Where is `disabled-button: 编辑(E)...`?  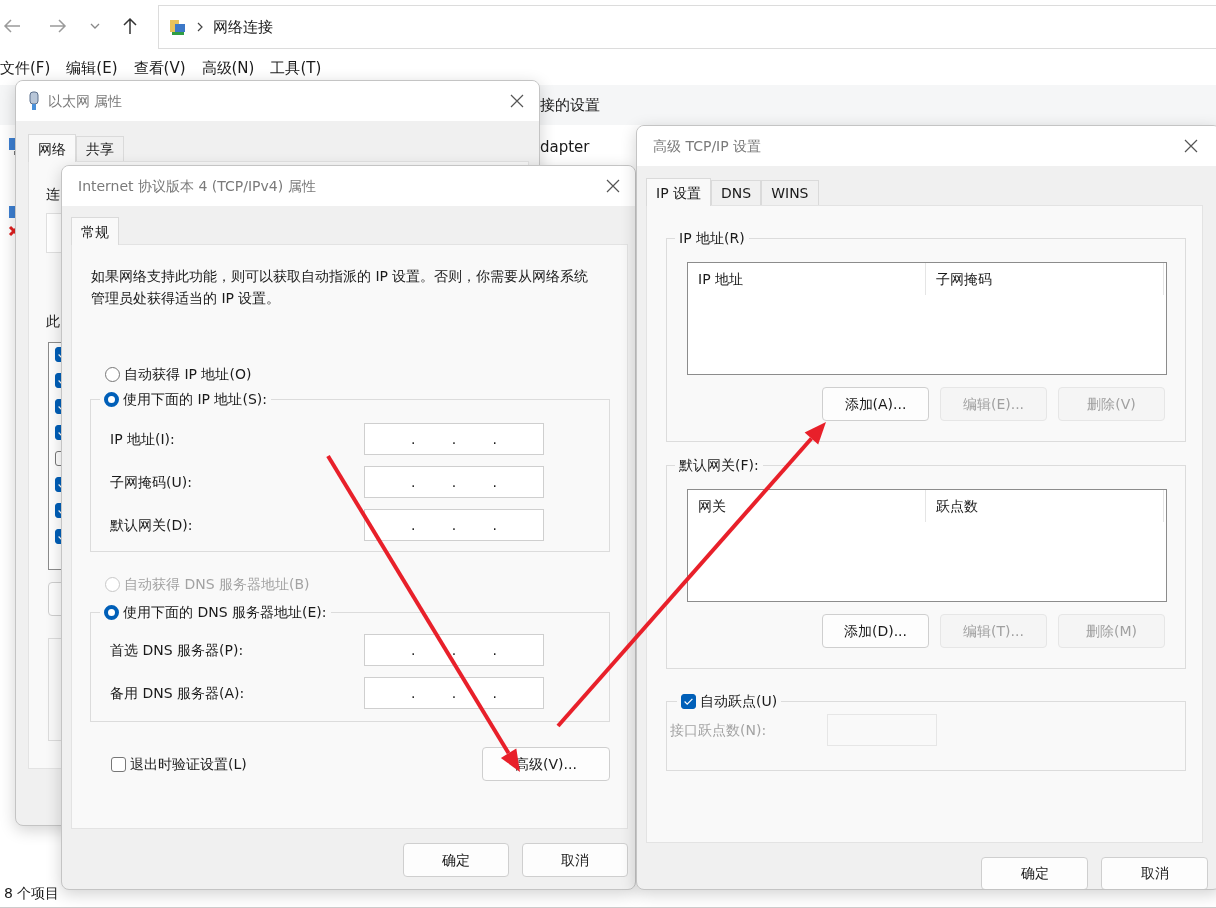 disabled-button: 编辑(E)... is located at coordinates (993, 404).